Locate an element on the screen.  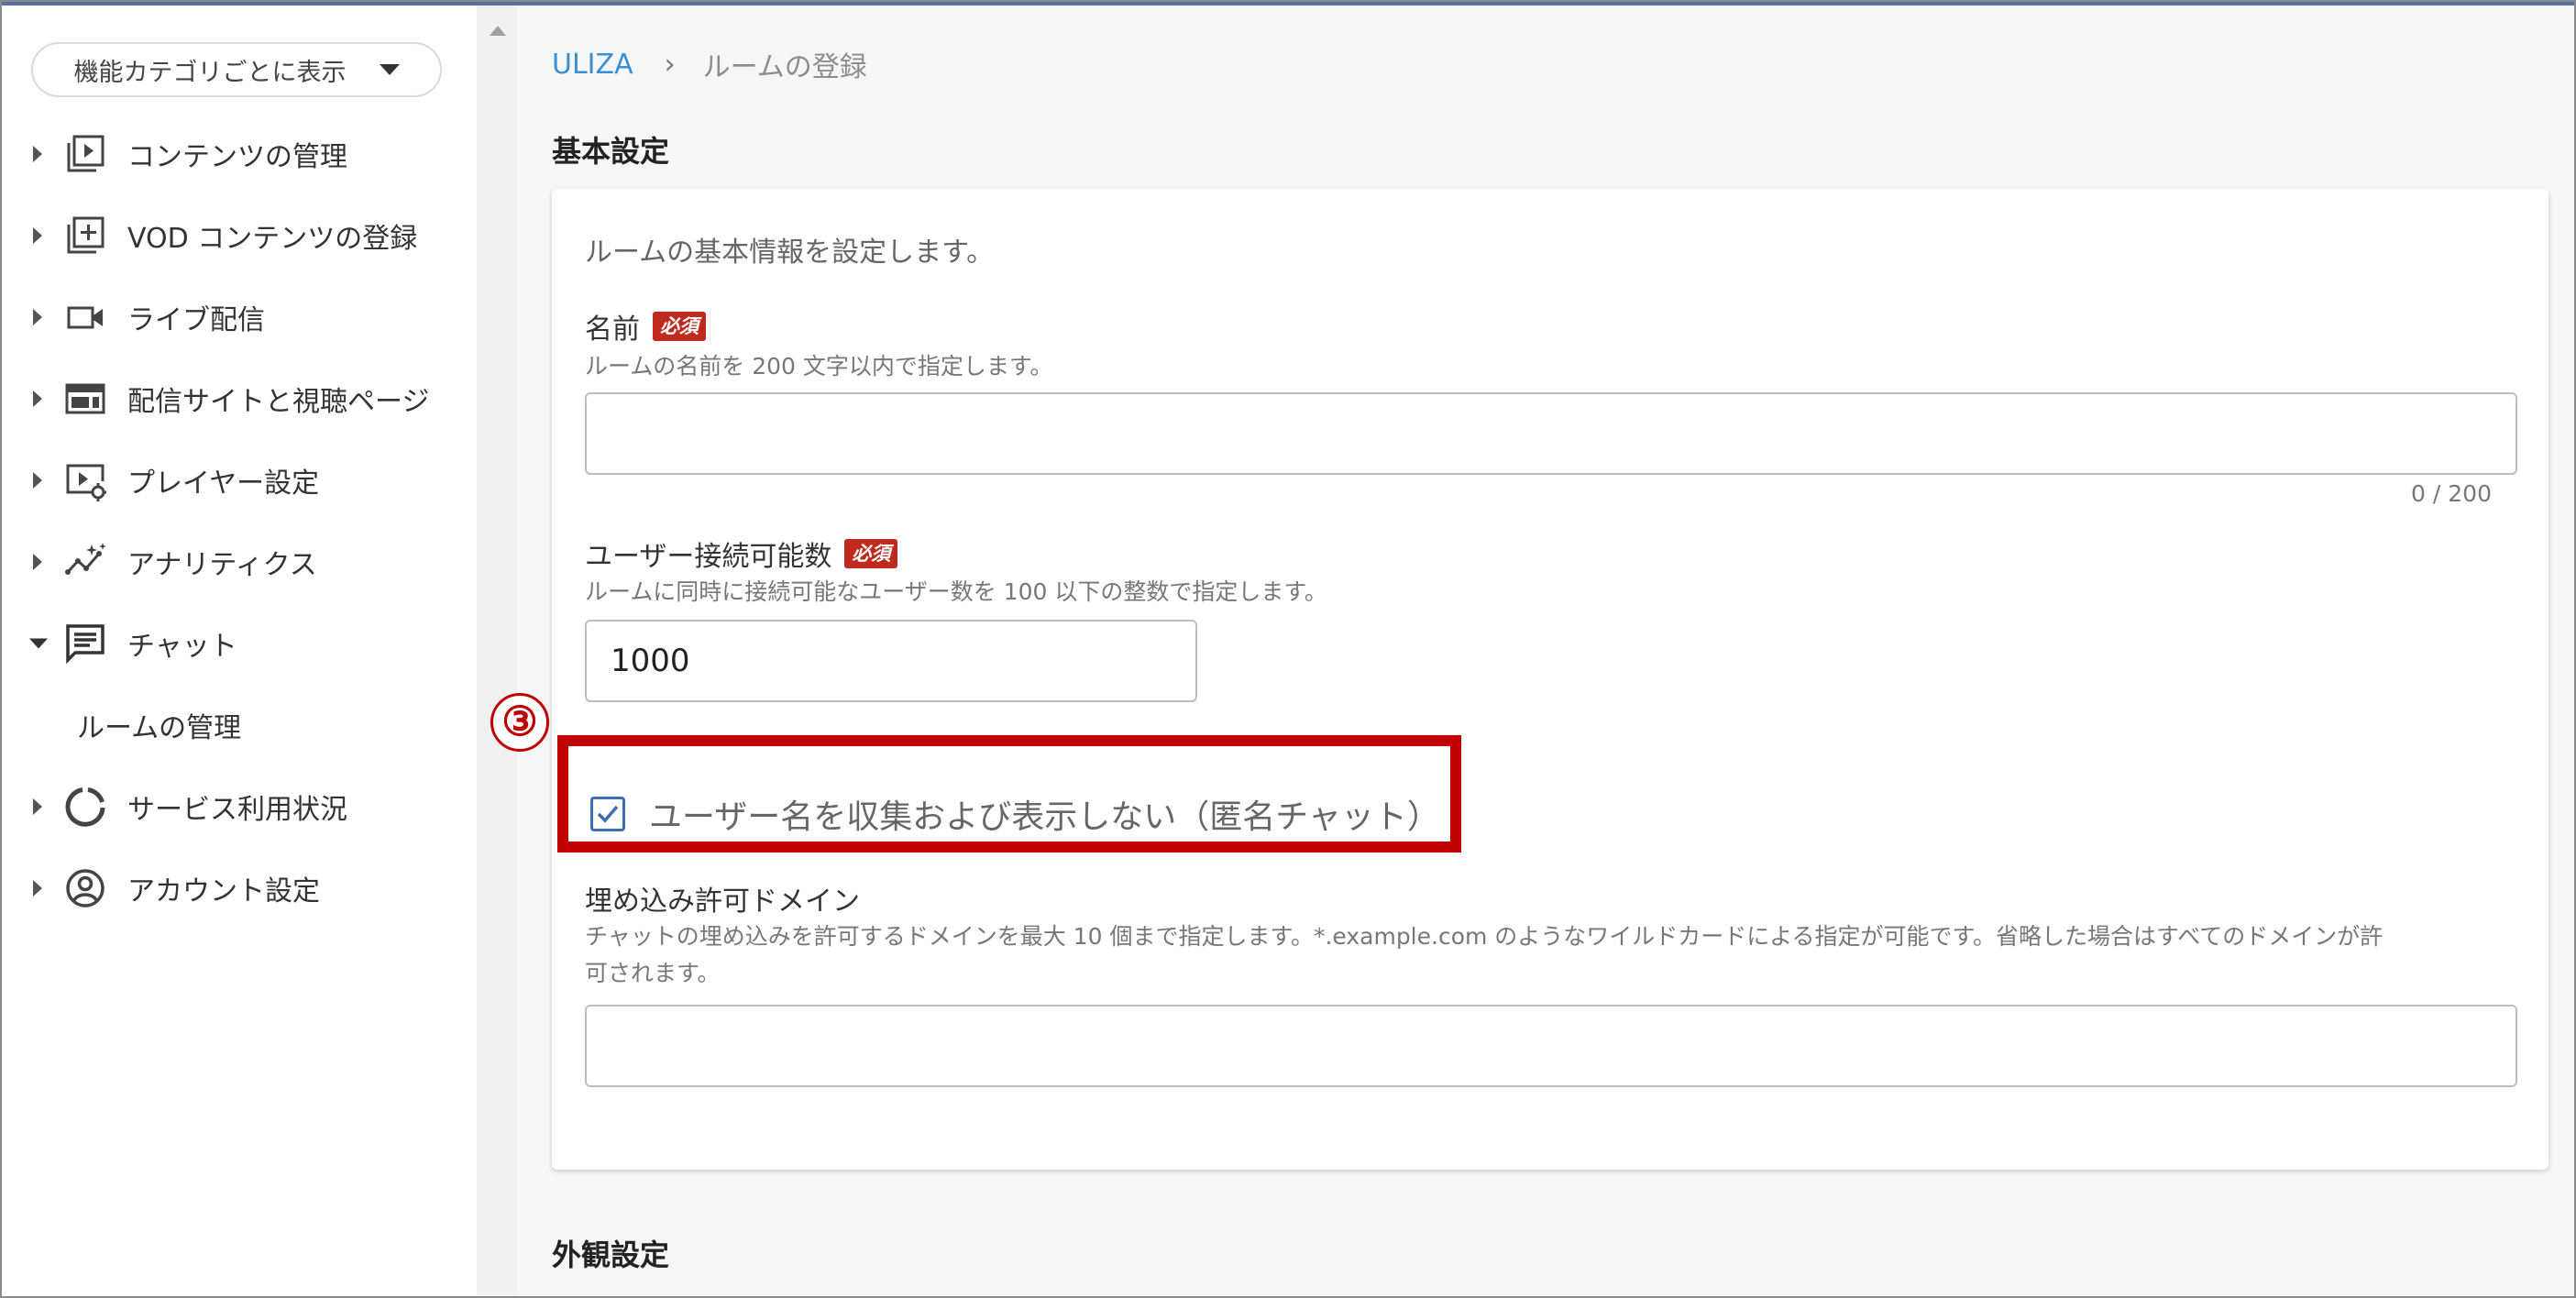
sidebar-subitem-room-management: ルームの管理 is located at coordinates (239, 725).